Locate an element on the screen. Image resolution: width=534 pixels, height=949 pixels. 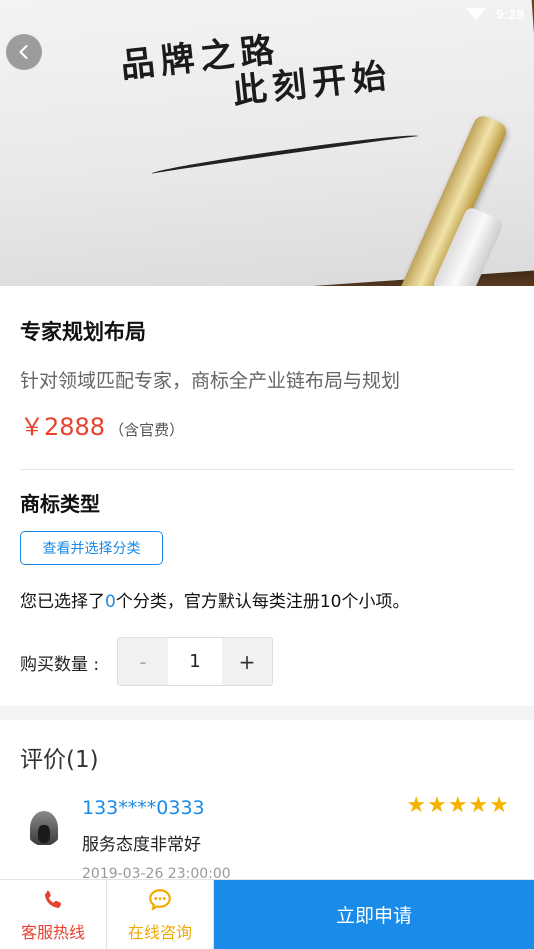
star-rating: ★★★★★ is located at coordinates (458, 805).